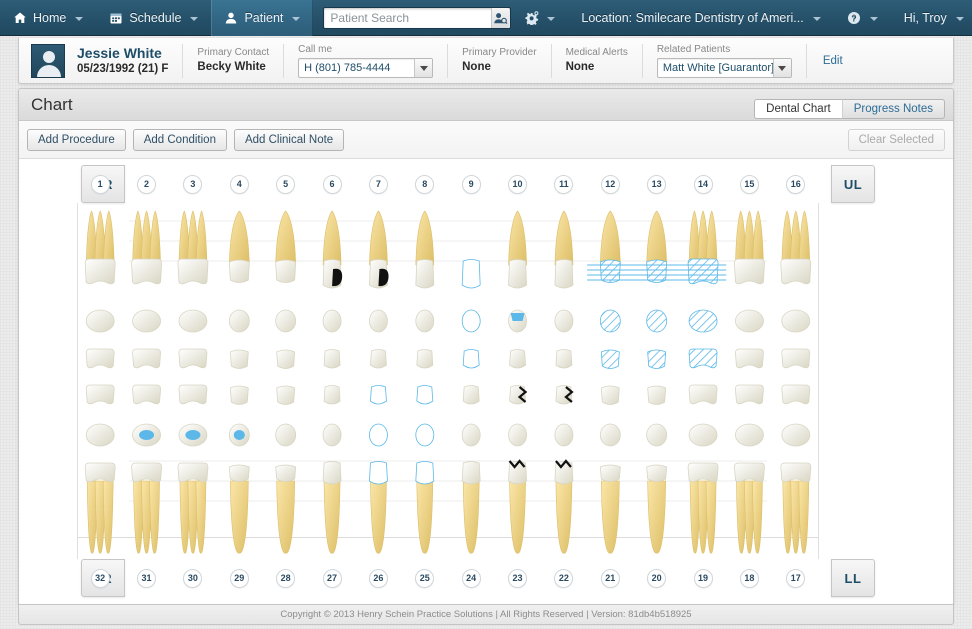 This screenshot has width=972, height=629. Describe the element at coordinates (100, 184) in the screenshot. I see `tooth-number-1: 1` at that location.